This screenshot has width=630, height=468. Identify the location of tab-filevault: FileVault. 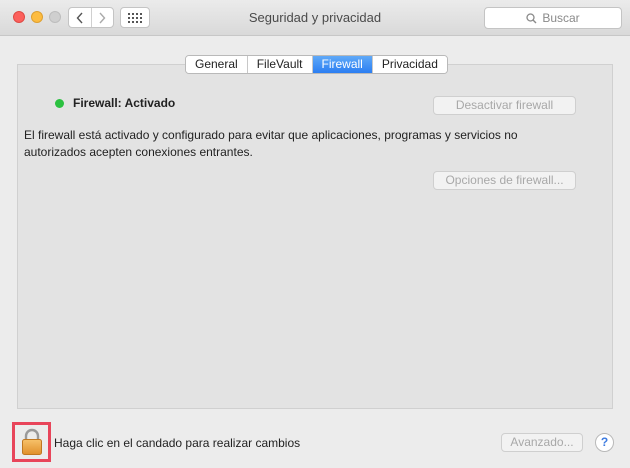
(280, 64).